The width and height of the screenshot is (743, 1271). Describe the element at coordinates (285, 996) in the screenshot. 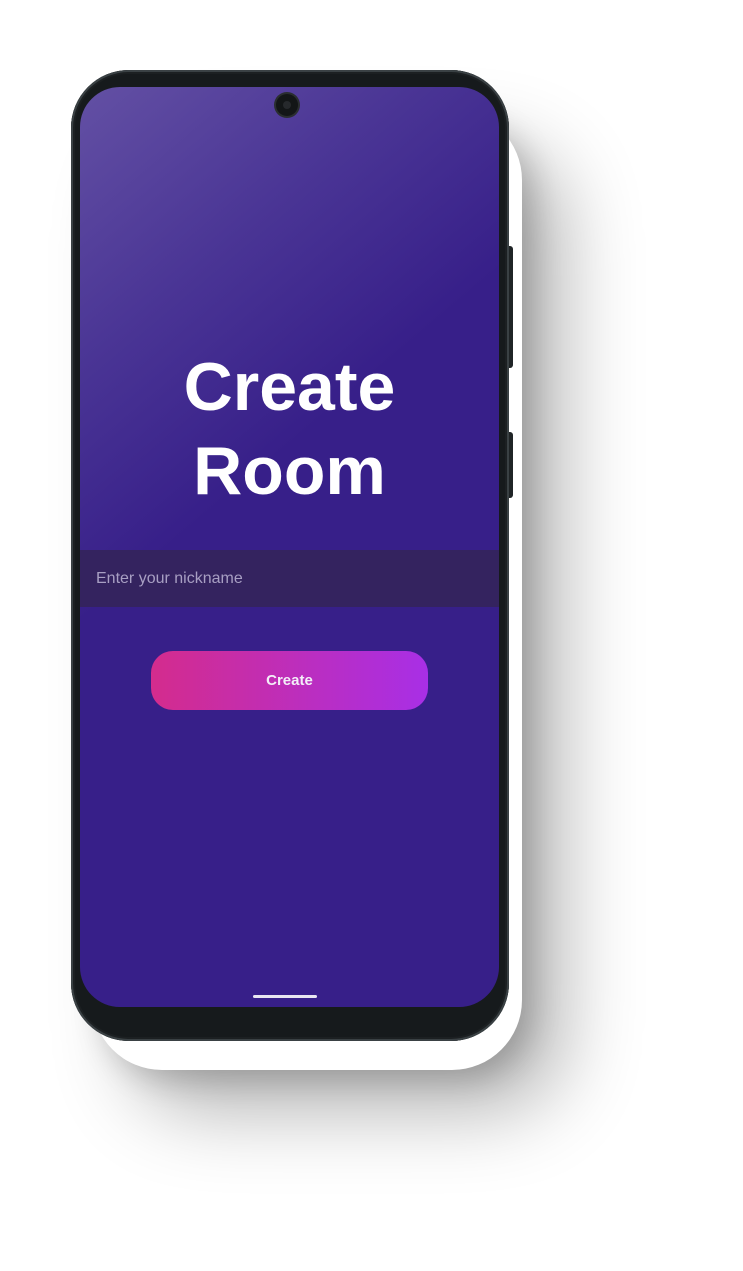

I see `home-indicator` at that location.